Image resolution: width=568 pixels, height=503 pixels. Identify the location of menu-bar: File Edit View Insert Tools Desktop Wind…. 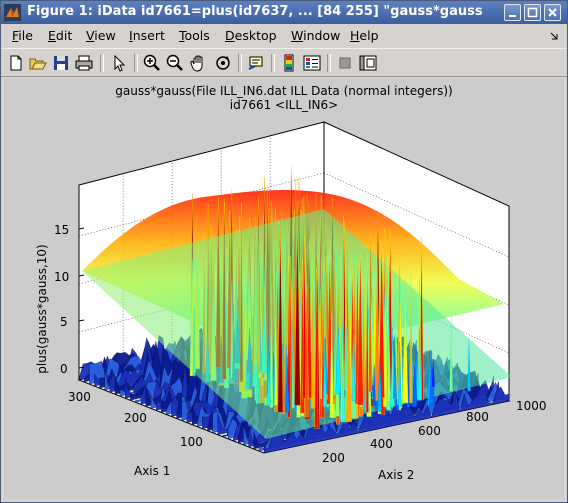
(284, 36).